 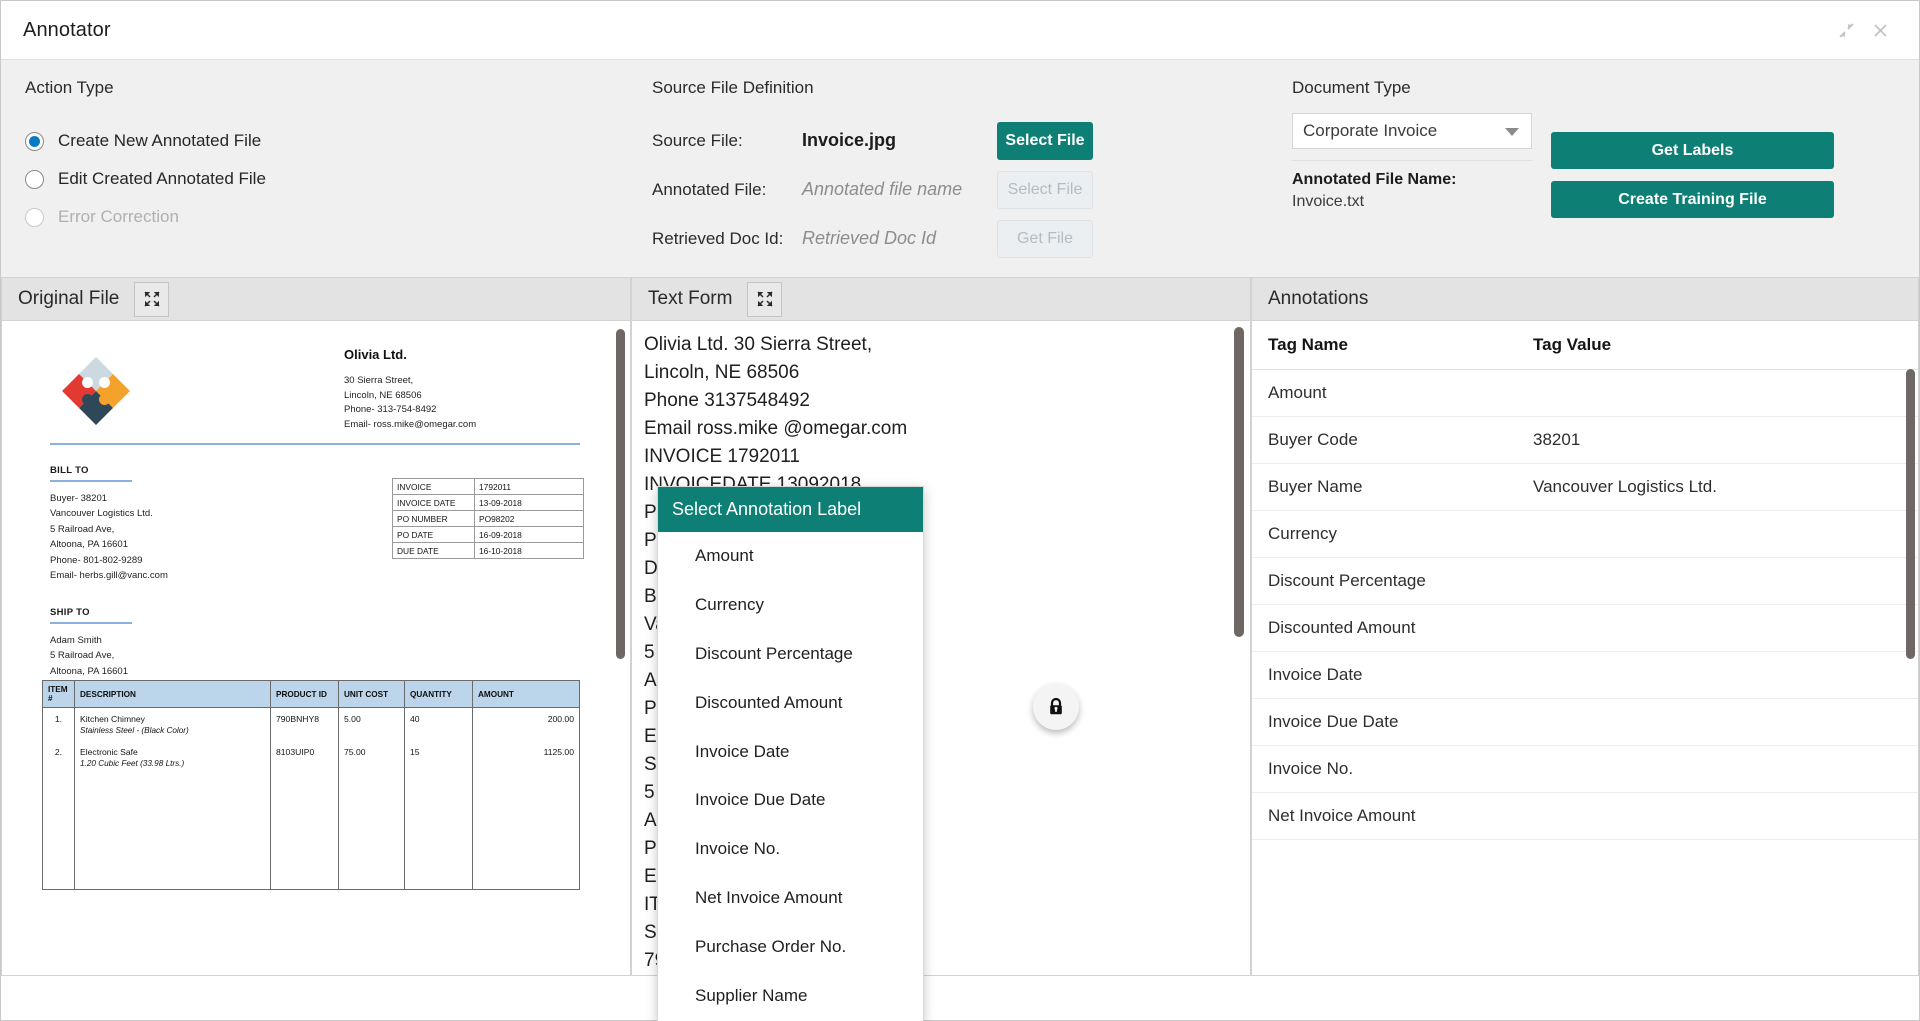 I want to click on tag-name: Discount Percentage, so click(x=1384, y=581).